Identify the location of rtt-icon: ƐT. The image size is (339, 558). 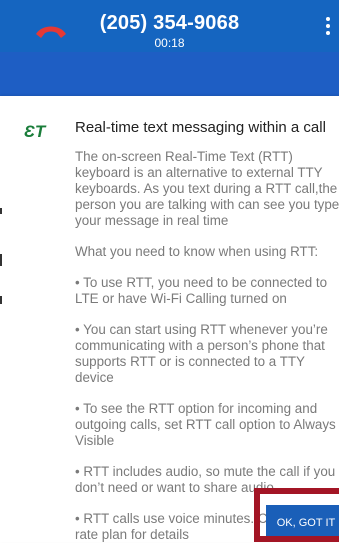
(35, 131).